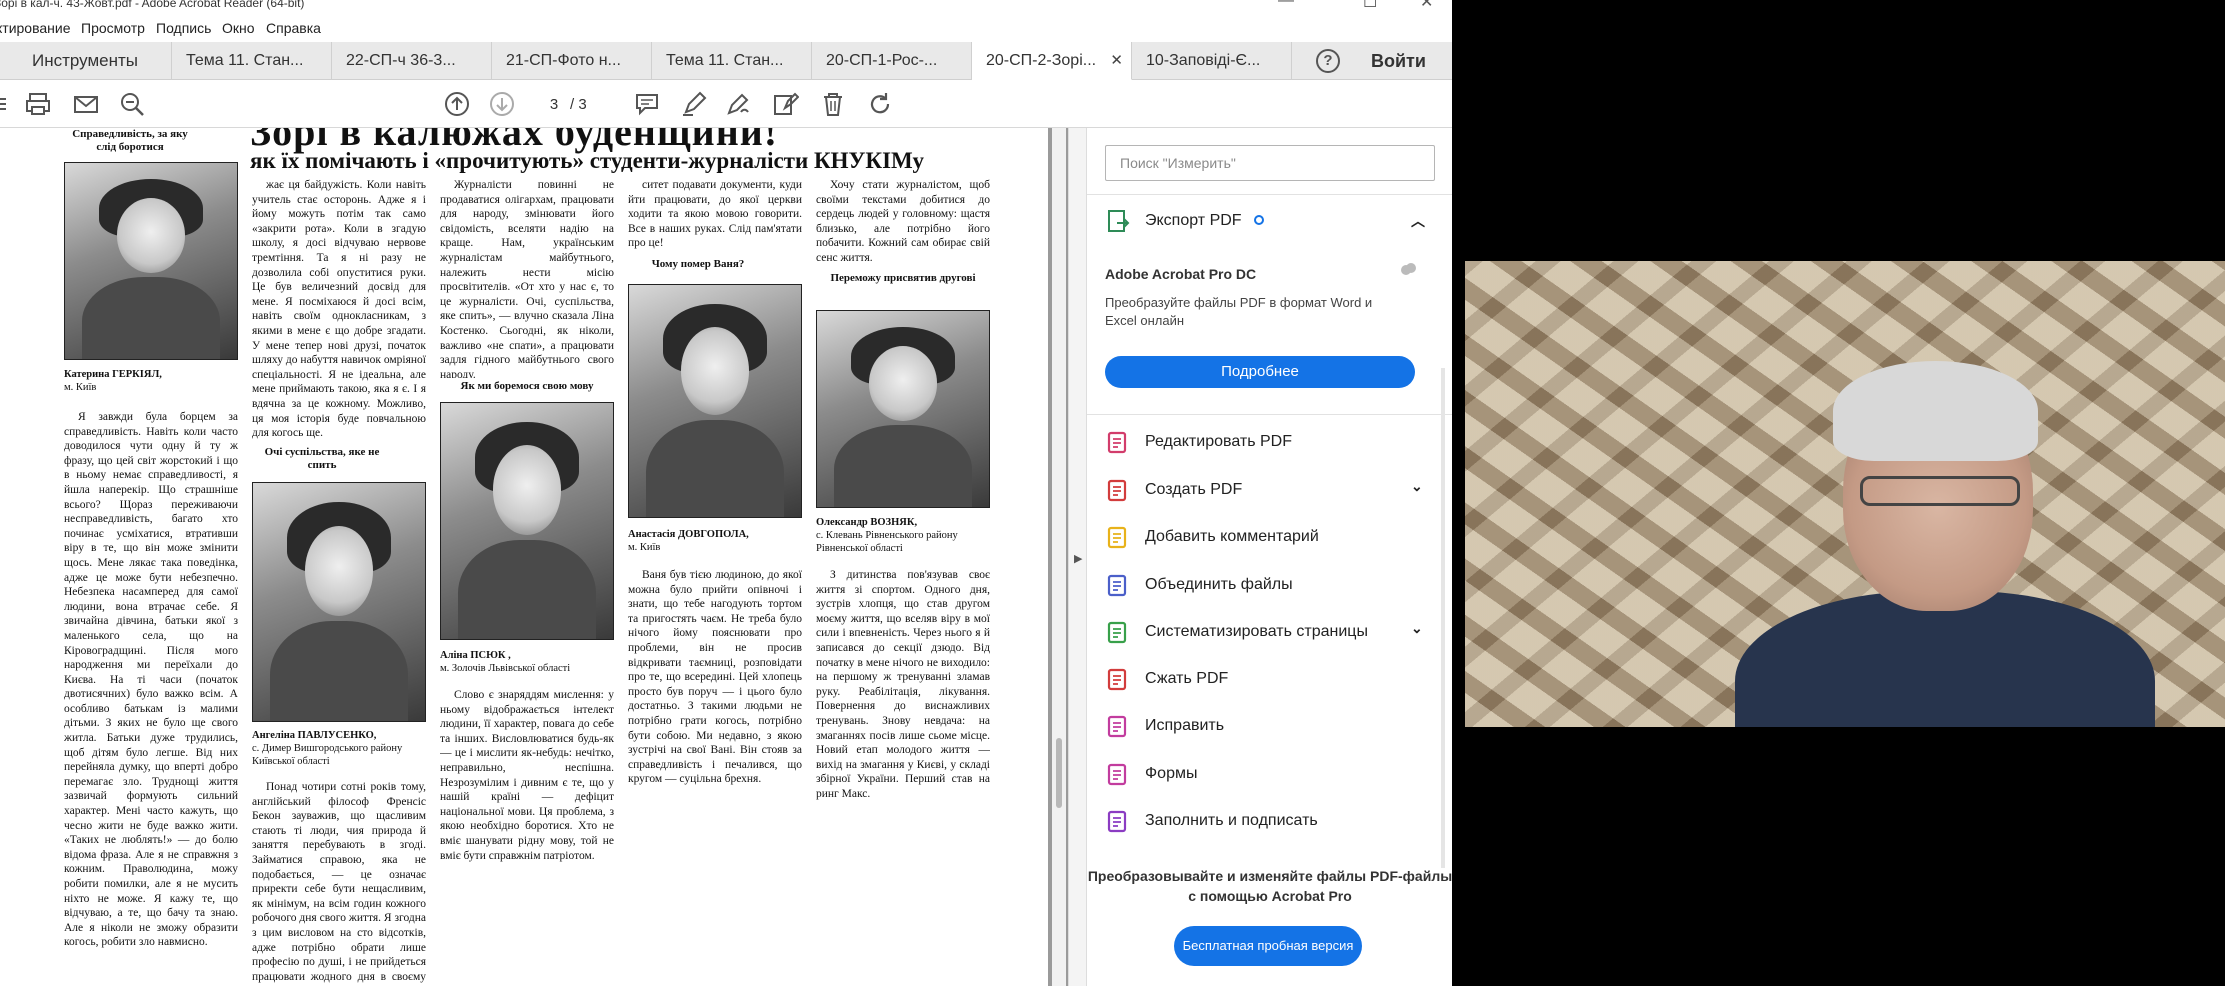 This screenshot has width=2225, height=986. I want to click on document-scrollbar, so click(1059, 557).